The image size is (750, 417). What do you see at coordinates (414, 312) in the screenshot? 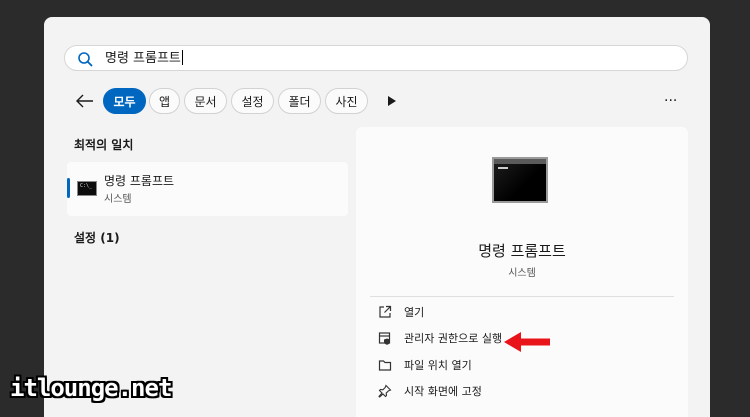
I see `action-open-label: 열기` at bounding box center [414, 312].